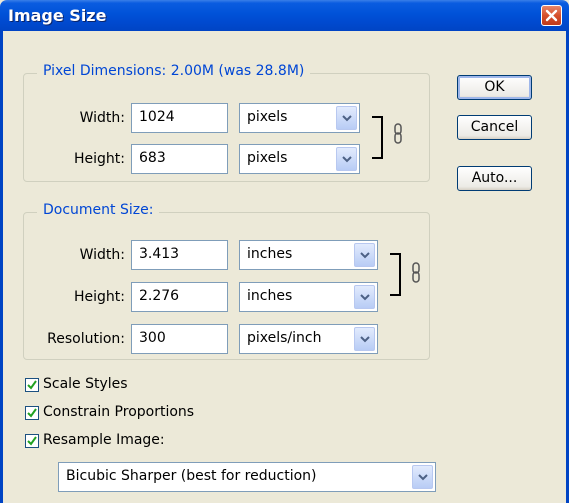  I want to click on doc-width-label: Width:, so click(102, 255).